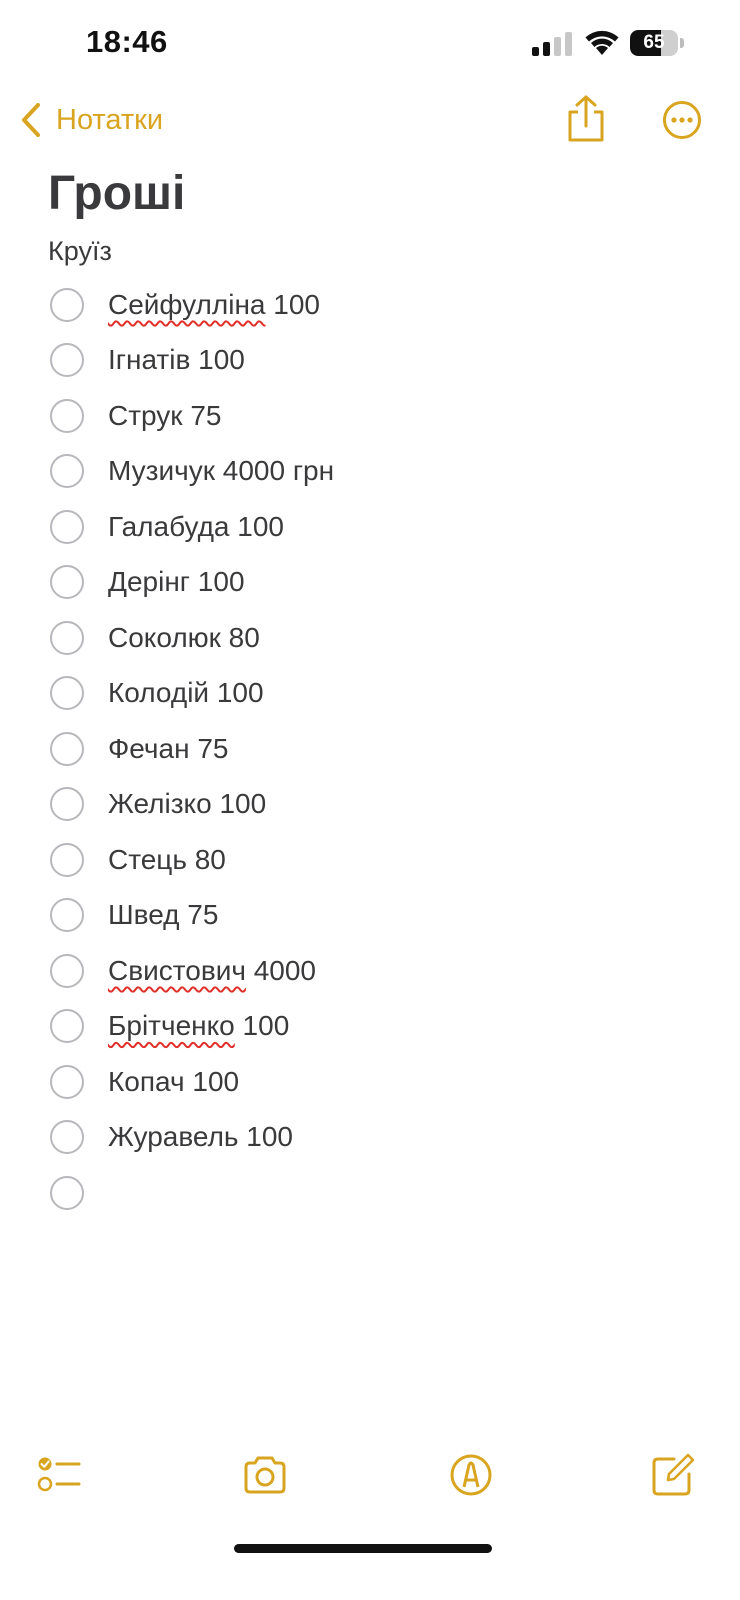  What do you see at coordinates (161, 471) in the screenshot?
I see `item-name: Музичук` at bounding box center [161, 471].